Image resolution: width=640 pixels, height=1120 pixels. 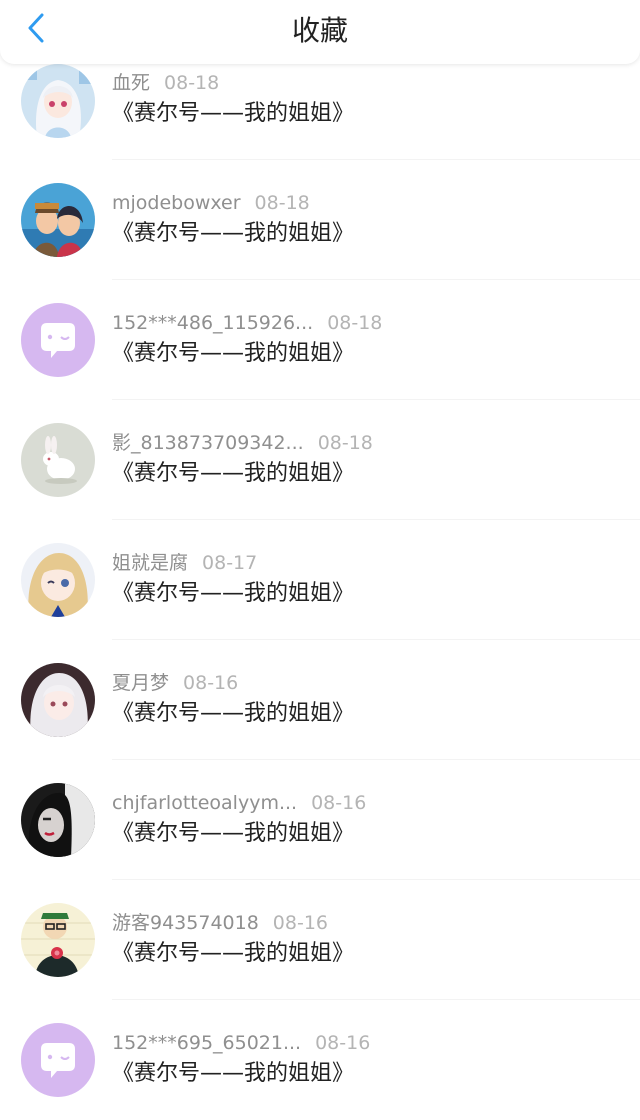 I want to click on list-item: 姐就是腐 08-17 《赛尔号——我的姐姐》, so click(x=320, y=580).